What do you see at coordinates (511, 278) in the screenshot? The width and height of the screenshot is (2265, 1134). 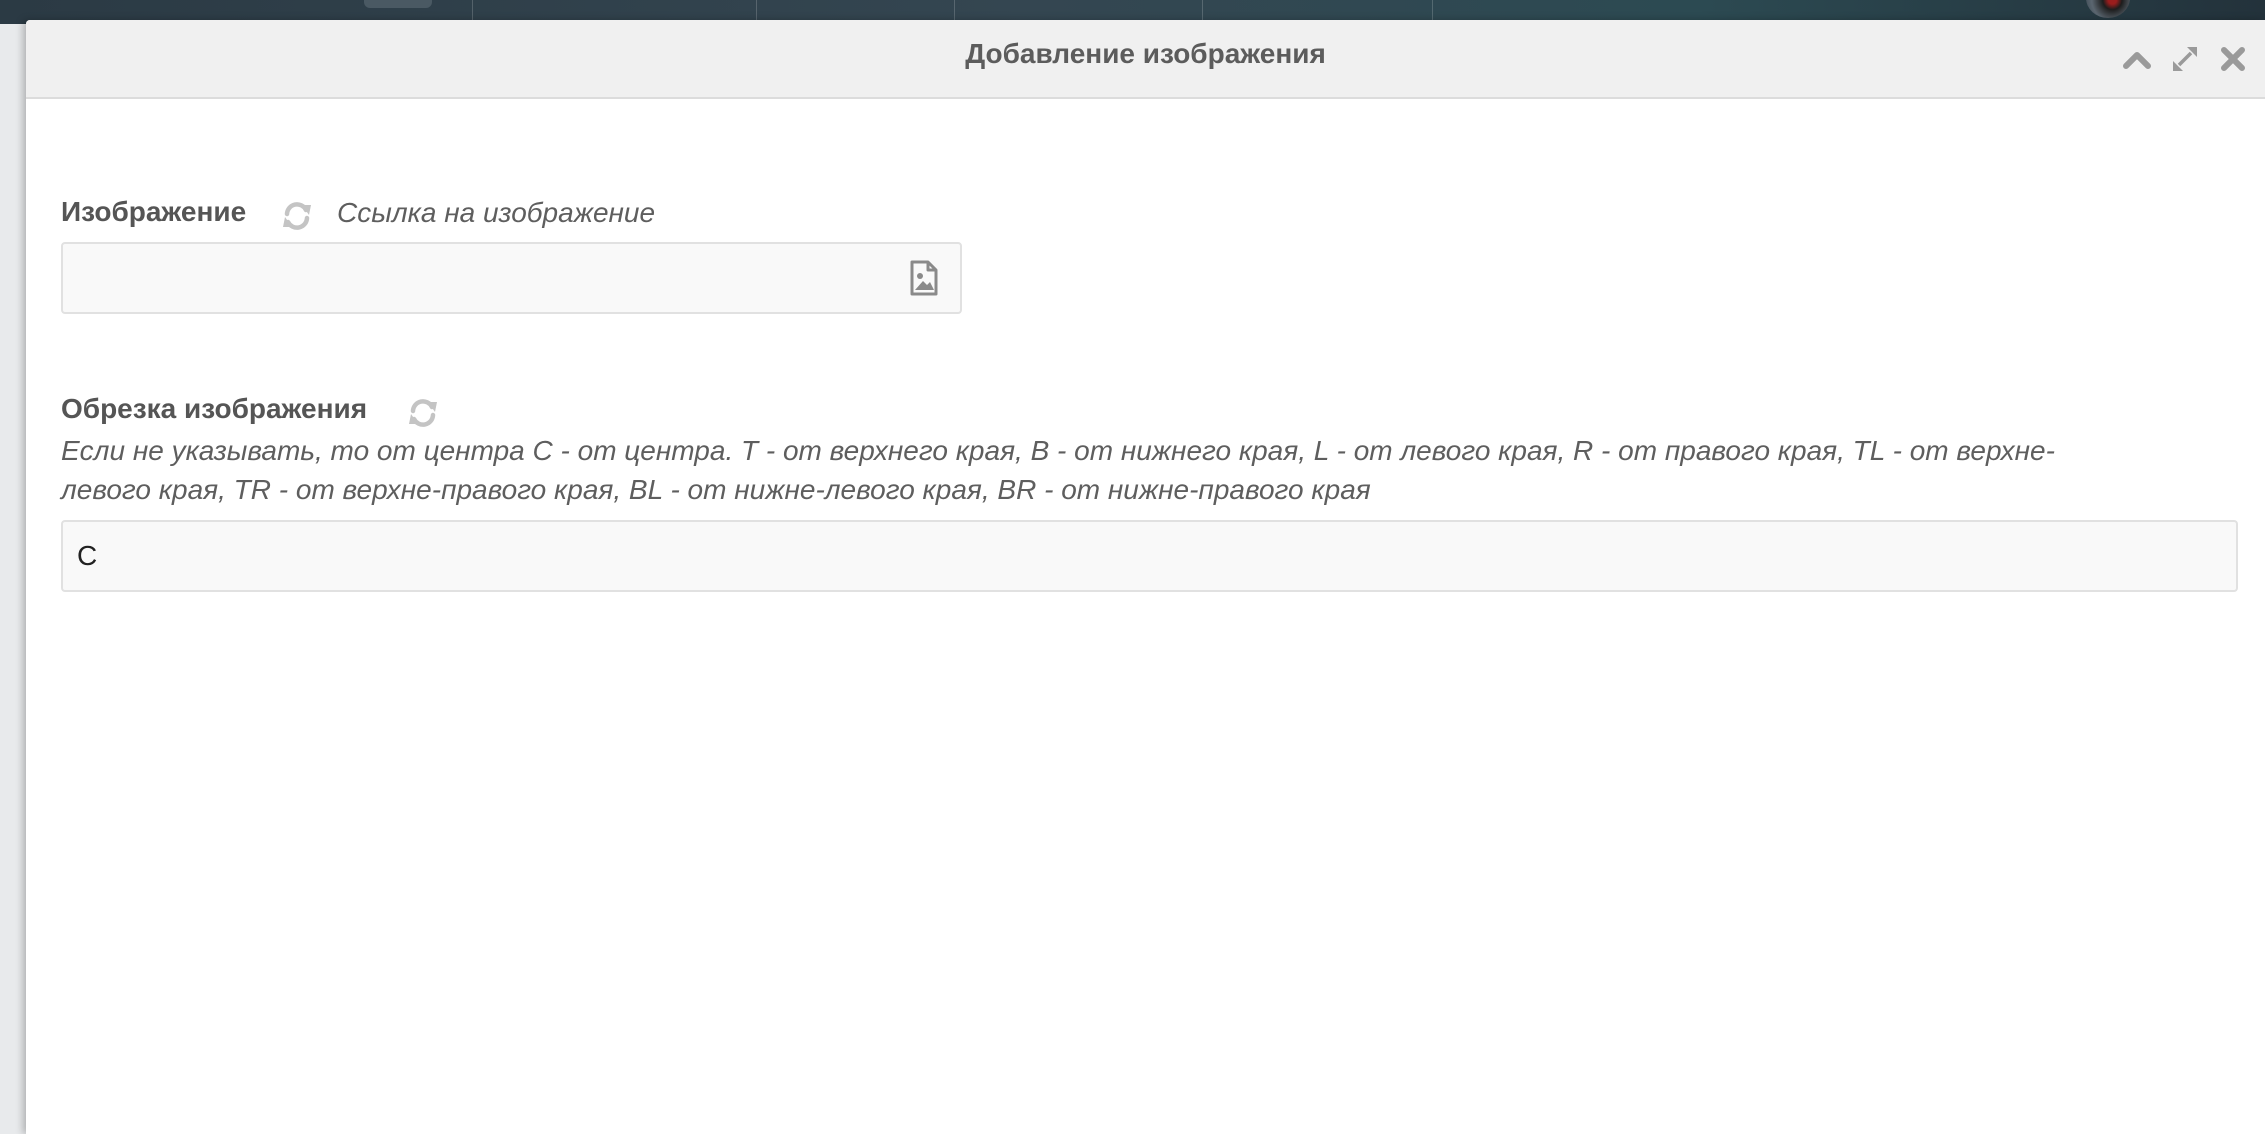 I see `image-url-input` at bounding box center [511, 278].